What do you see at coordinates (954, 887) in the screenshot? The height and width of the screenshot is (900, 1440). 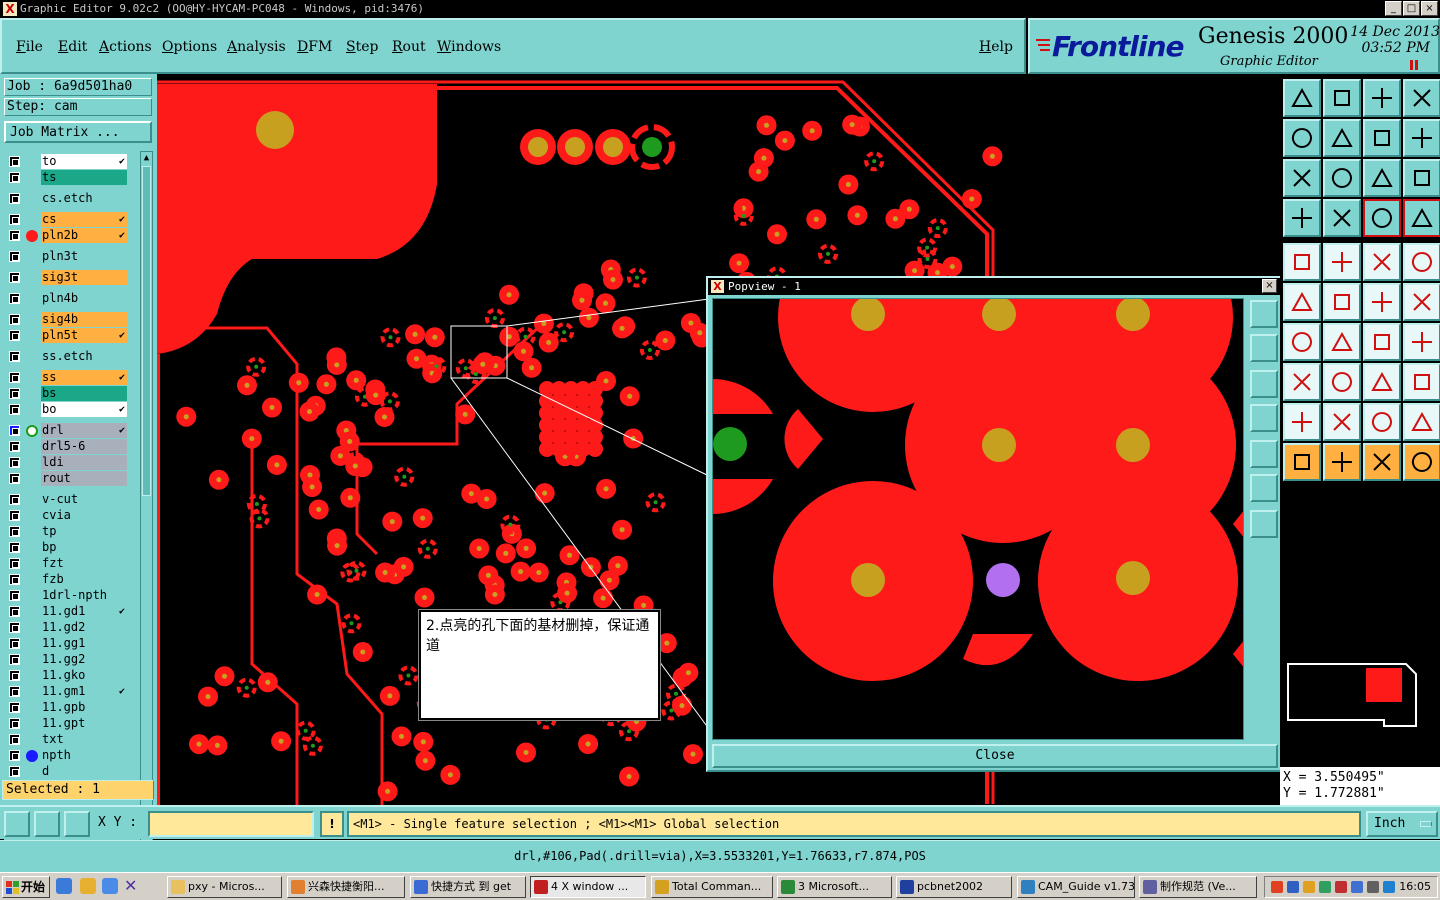 I see `taskbar-task: pcbnet2002` at bounding box center [954, 887].